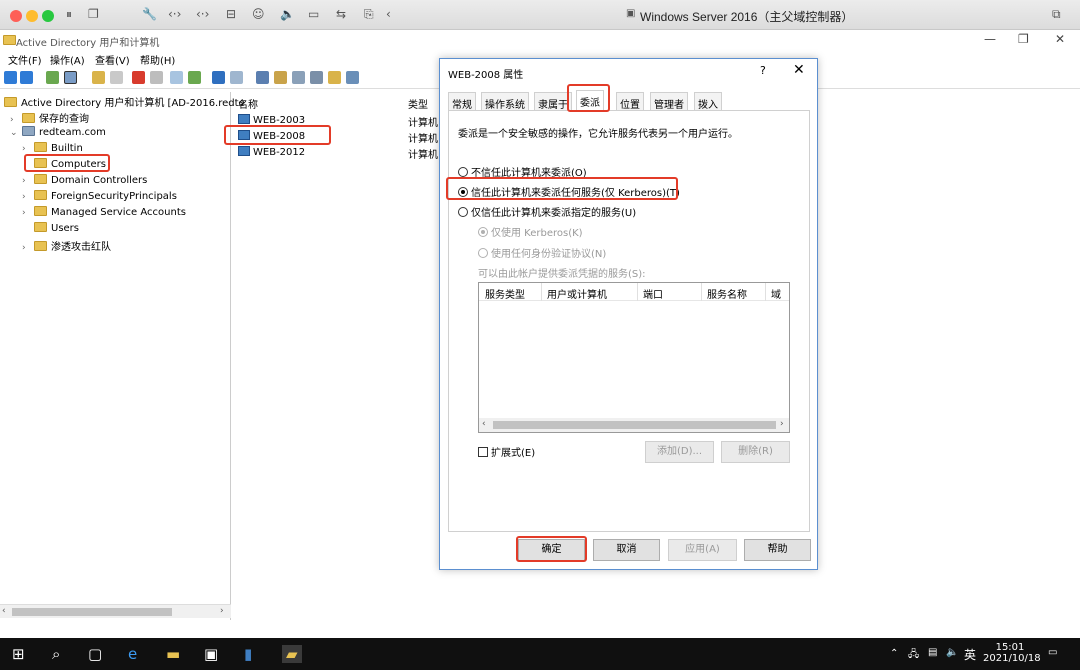  What do you see at coordinates (149, 14) in the screenshot?
I see `wrench-icon: 🔧` at bounding box center [149, 14].